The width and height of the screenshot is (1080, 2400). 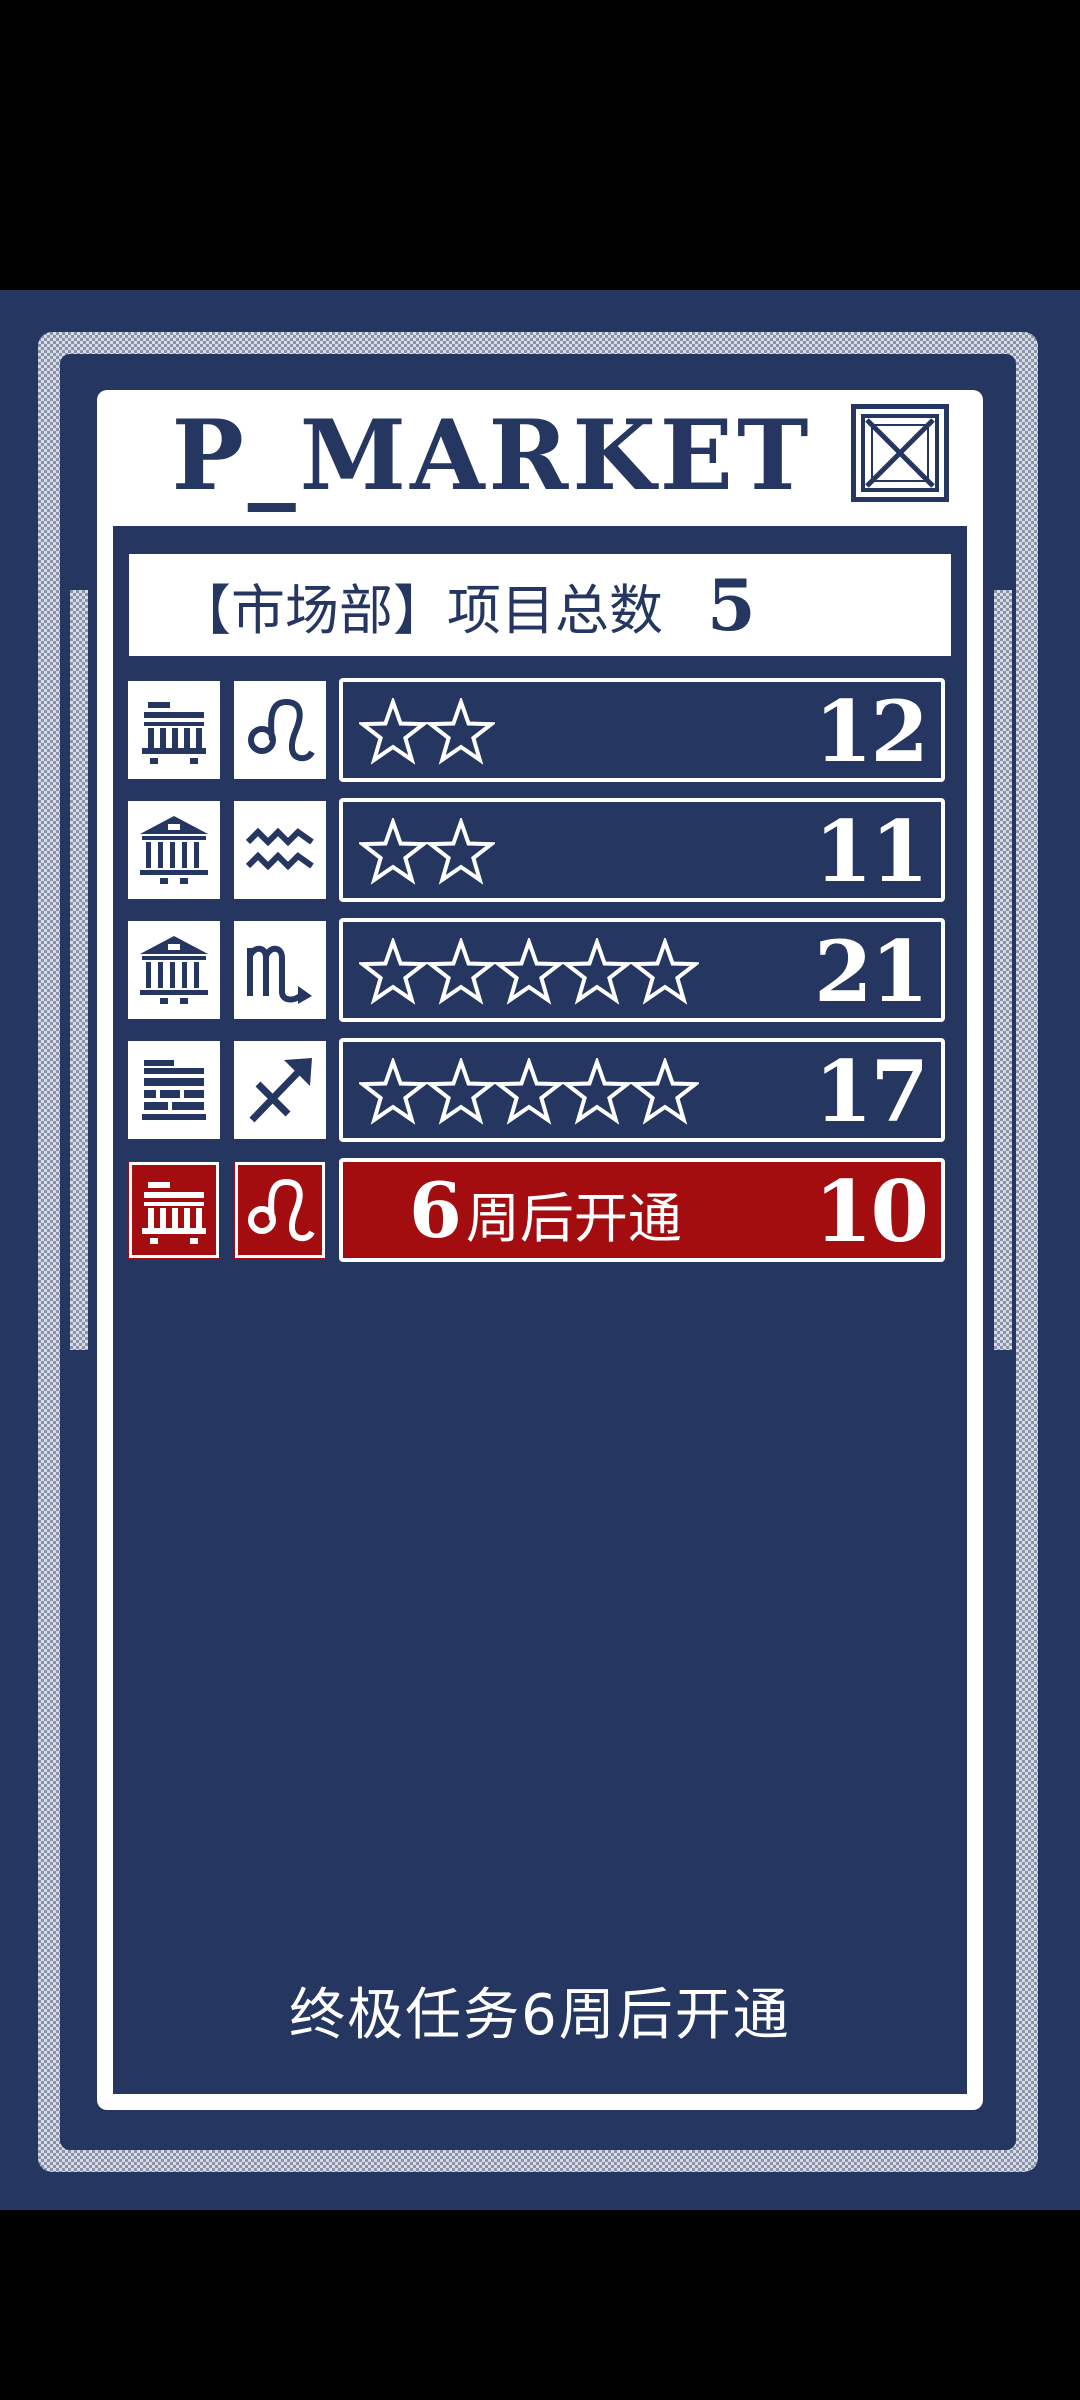 I want to click on unlock-label: 周后开通, so click(x=573, y=1218).